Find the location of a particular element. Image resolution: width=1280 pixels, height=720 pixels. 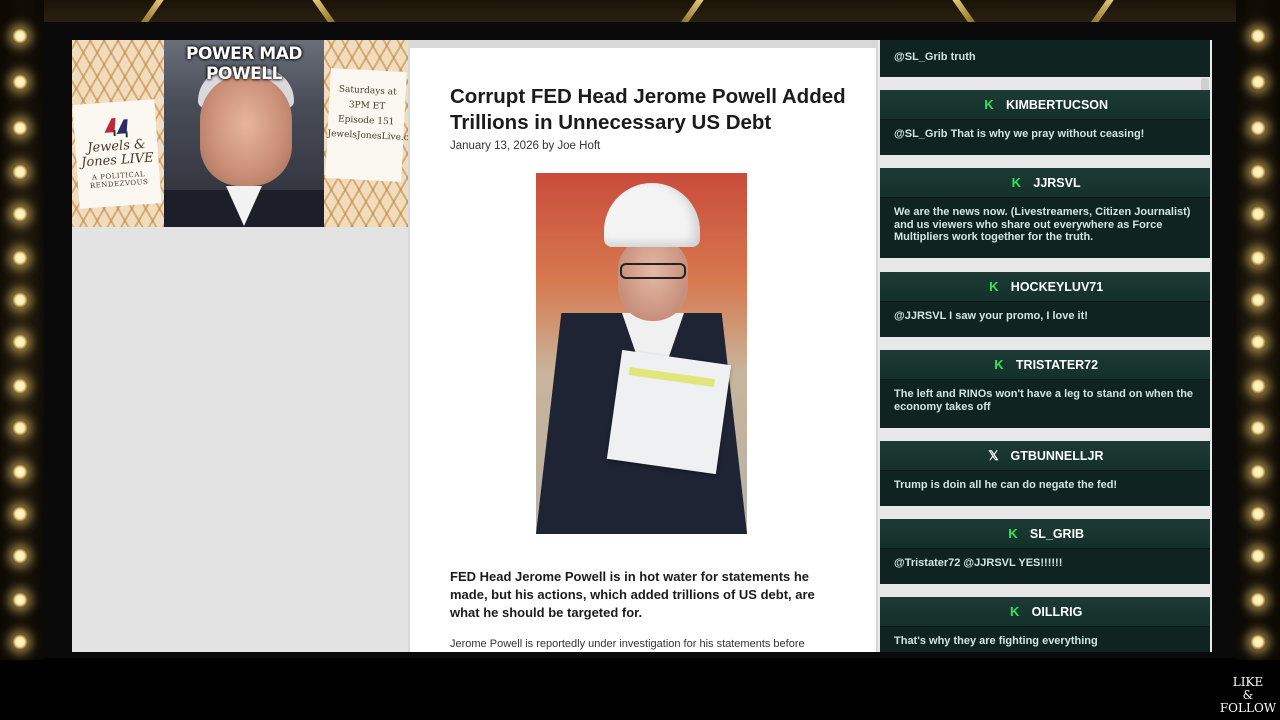

schedule-line: JewelsJonesLive.com is located at coordinates (367, 136).